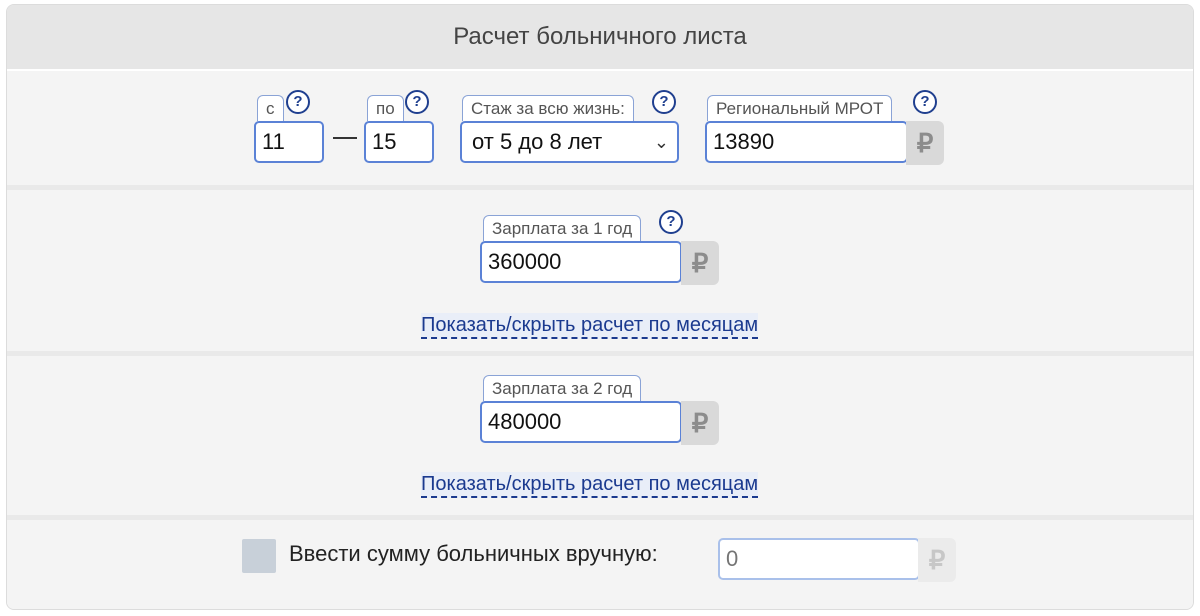 This screenshot has width=1200, height=616. Describe the element at coordinates (537, 141) in the screenshot. I see `experience-selected-value: от 5 до 8 лет` at that location.